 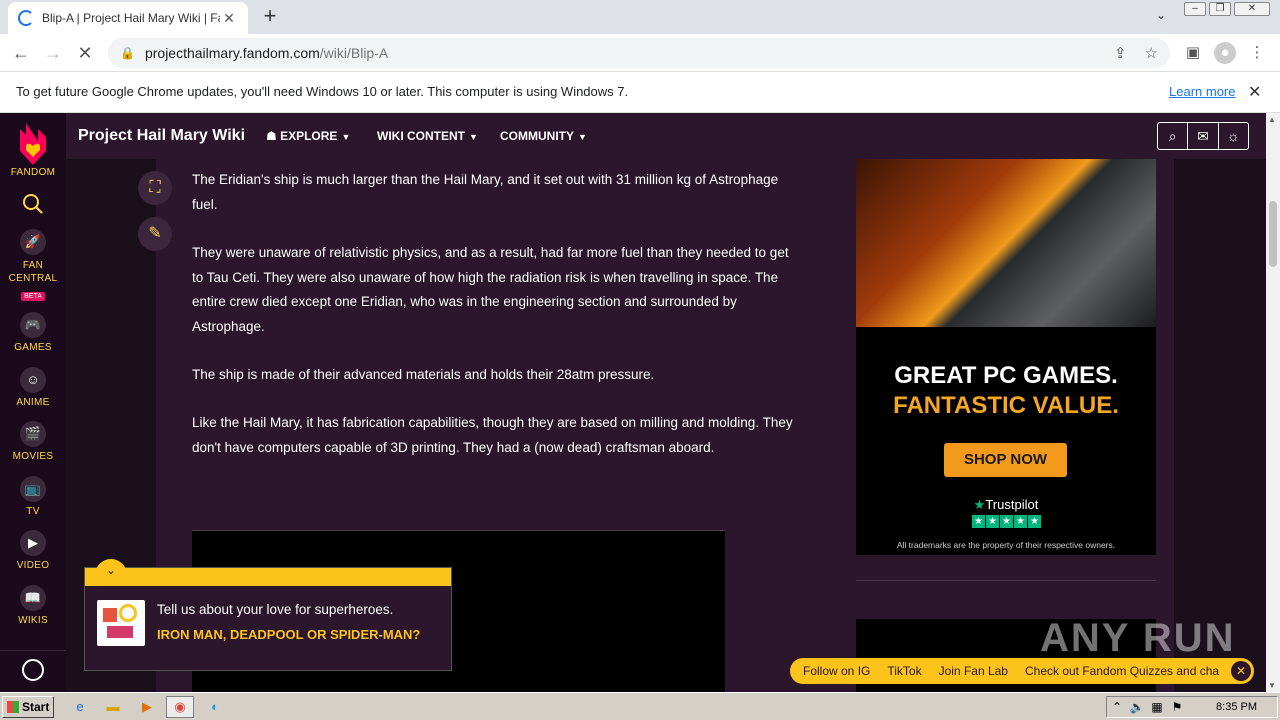 I want to click on minimize-window-button: –, so click(x=1195, y=9).